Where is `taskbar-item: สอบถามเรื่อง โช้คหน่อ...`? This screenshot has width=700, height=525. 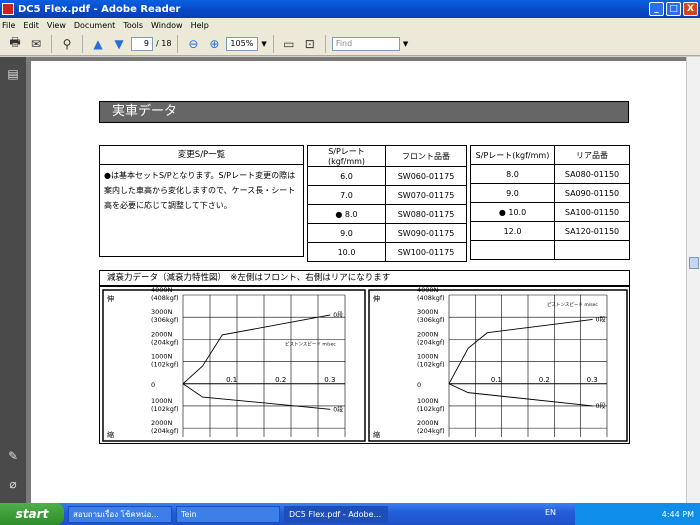
taskbar-item: สอบถามเรื่อง โช้คหน่อ... is located at coordinates (120, 514).